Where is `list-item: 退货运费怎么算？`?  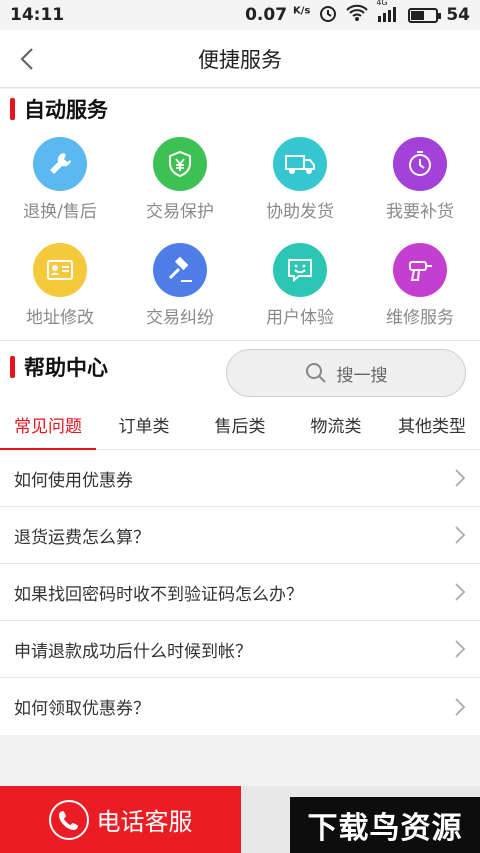
list-item: 退货运费怎么算？ is located at coordinates (240, 535).